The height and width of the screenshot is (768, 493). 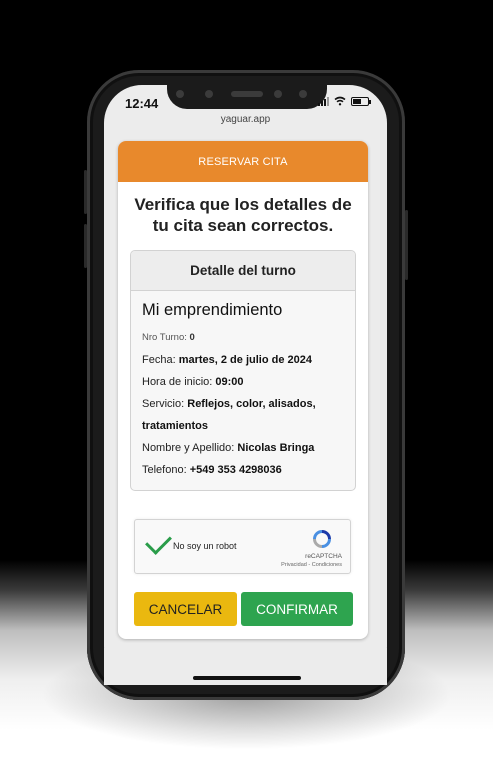 I want to click on battery-icon, so click(x=361, y=101).